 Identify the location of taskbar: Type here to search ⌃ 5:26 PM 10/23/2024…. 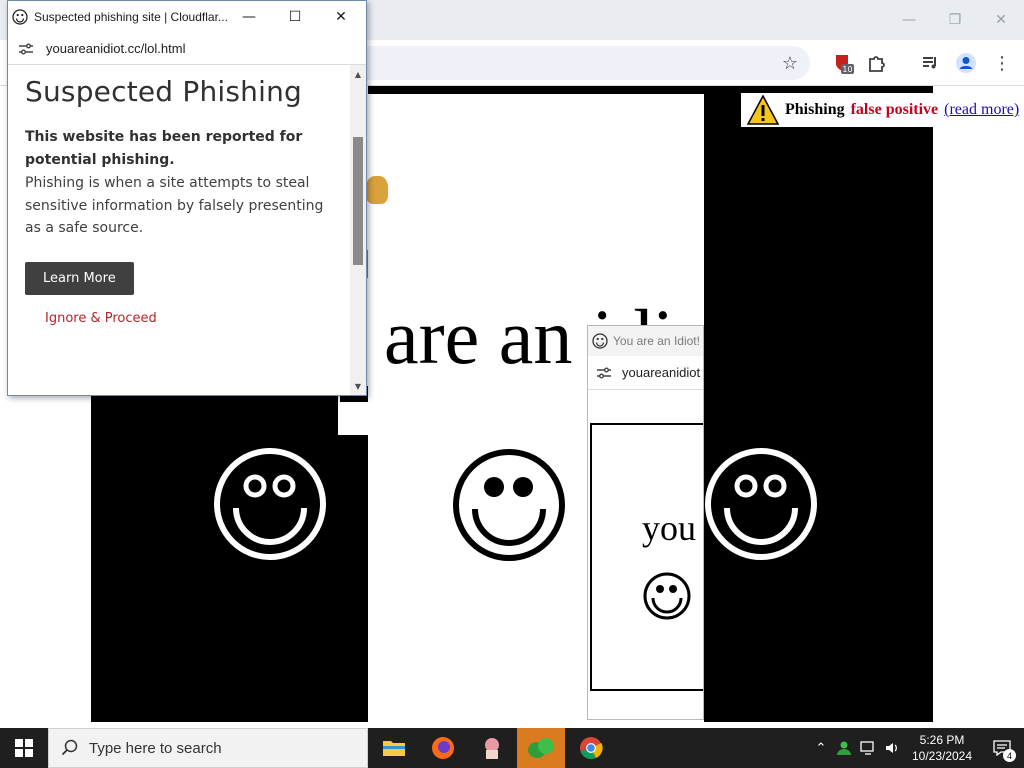
(512, 748).